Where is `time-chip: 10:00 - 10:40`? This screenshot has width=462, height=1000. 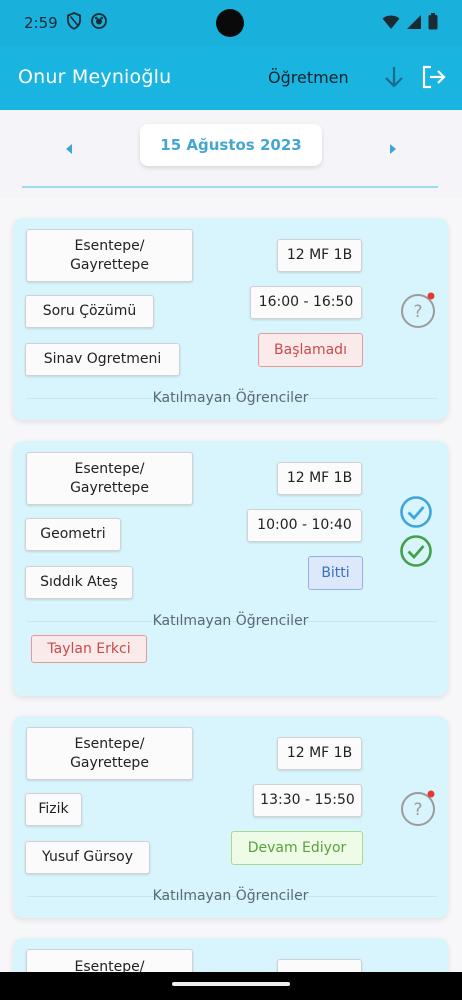 time-chip: 10:00 - 10:40 is located at coordinates (304, 525).